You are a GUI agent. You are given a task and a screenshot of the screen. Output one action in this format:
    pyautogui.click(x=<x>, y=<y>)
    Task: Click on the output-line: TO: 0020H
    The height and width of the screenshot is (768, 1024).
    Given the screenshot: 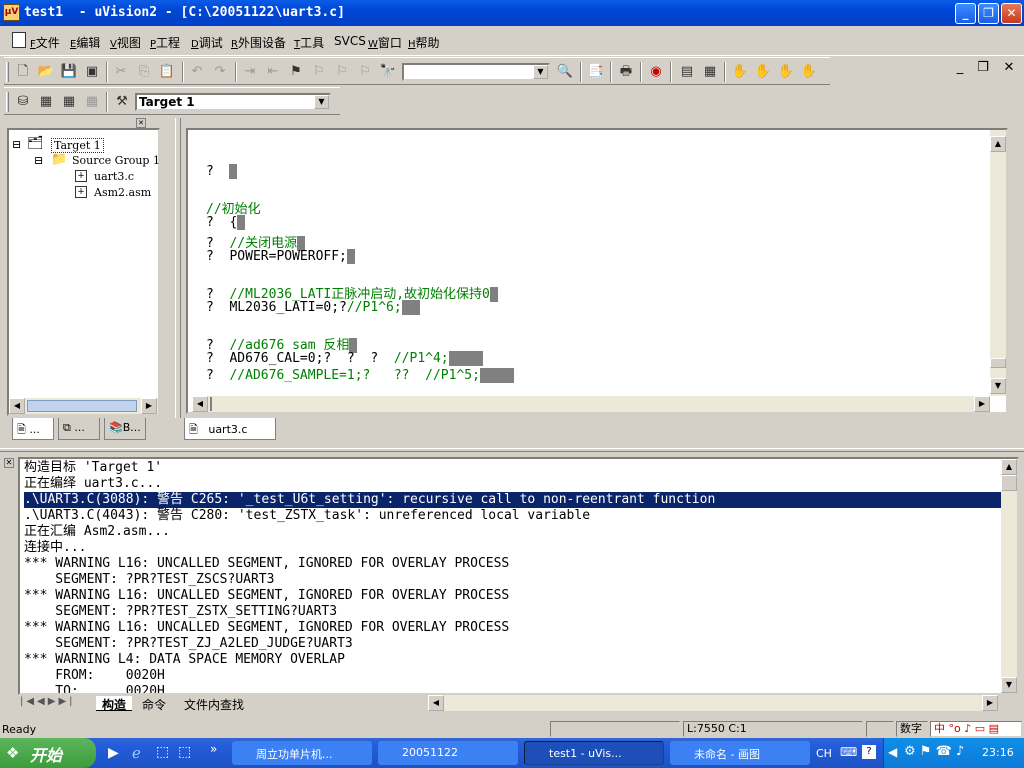 What is the action you would take?
    pyautogui.click(x=94, y=688)
    